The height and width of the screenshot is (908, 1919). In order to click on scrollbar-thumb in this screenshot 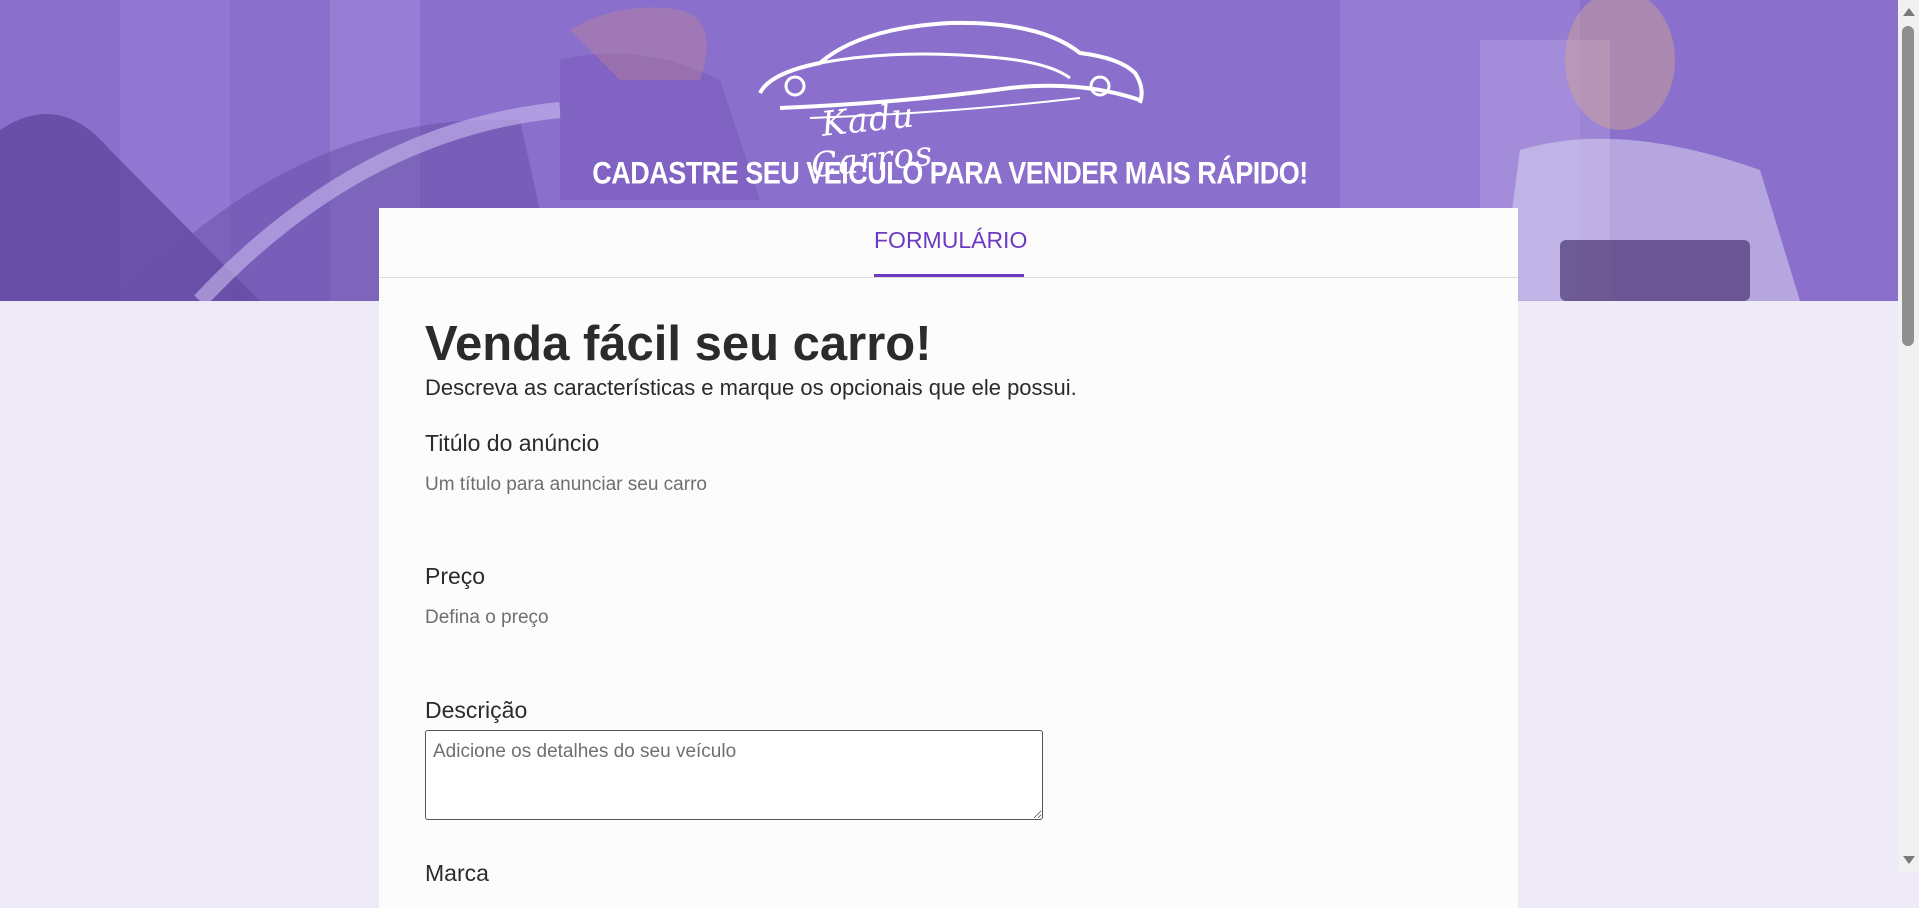, I will do `click(1908, 186)`.